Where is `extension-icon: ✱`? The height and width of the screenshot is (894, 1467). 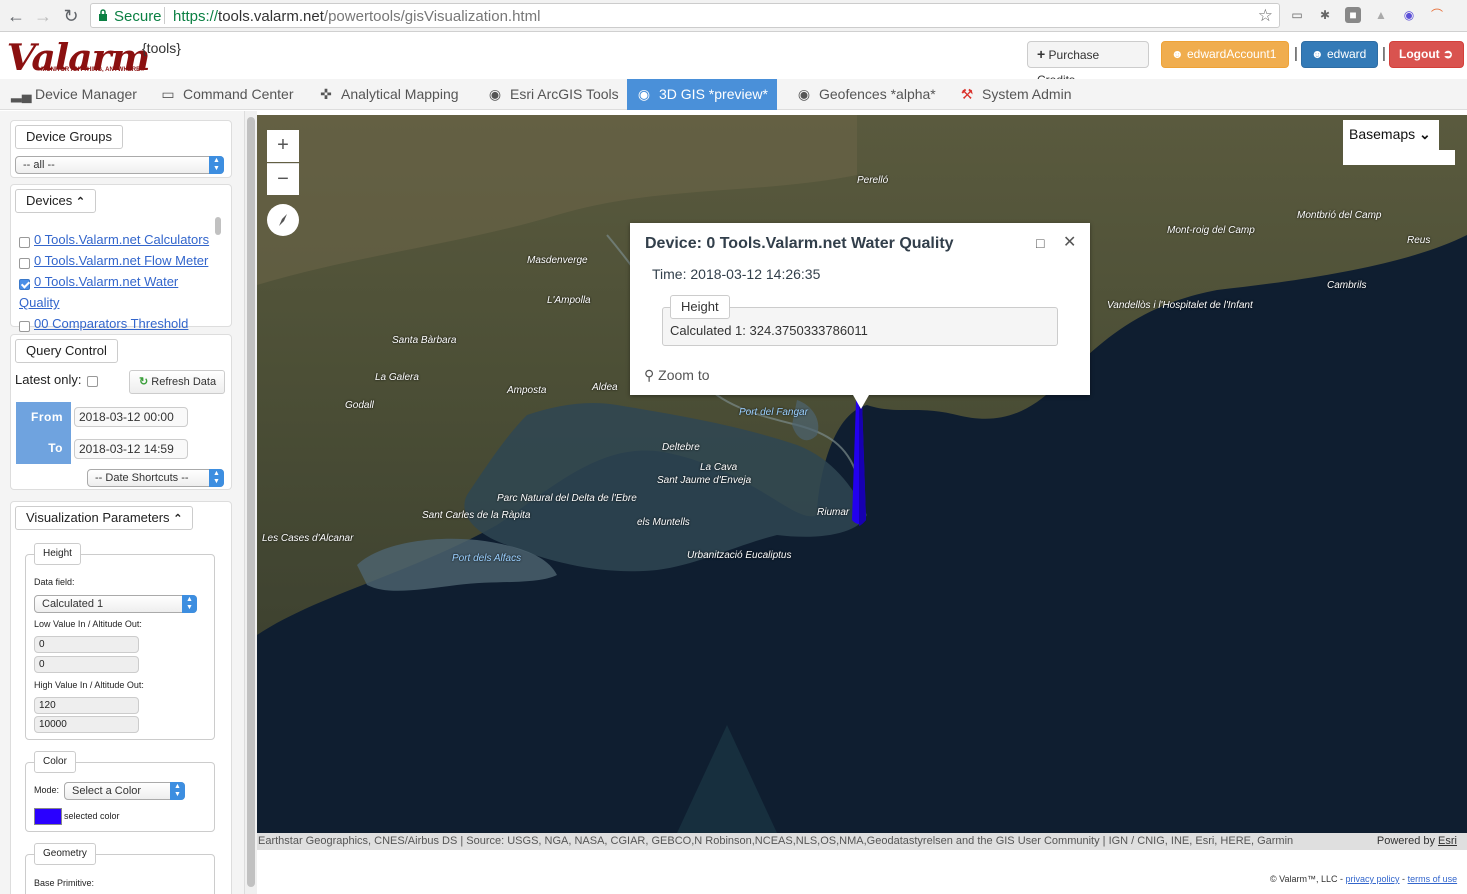
extension-icon: ✱ is located at coordinates (1325, 15).